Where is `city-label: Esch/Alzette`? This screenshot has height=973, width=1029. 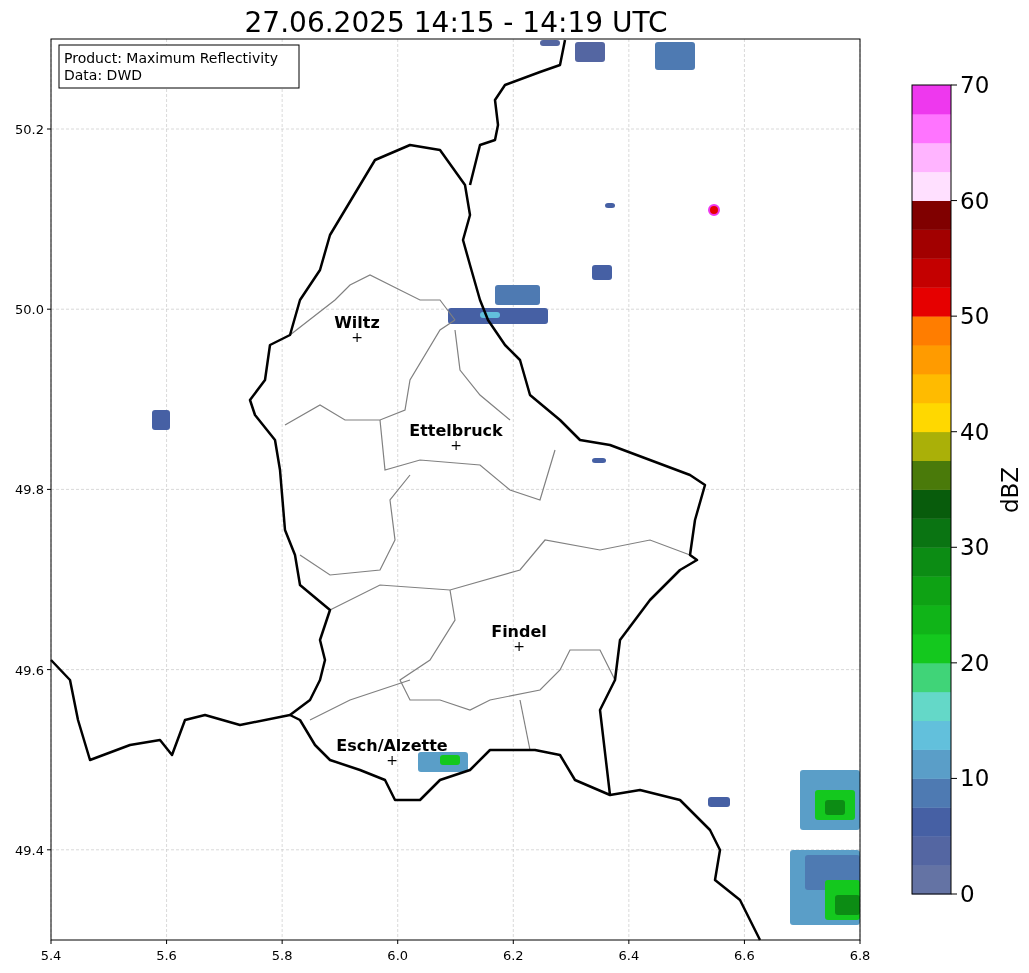 city-label: Esch/Alzette is located at coordinates (392, 745).